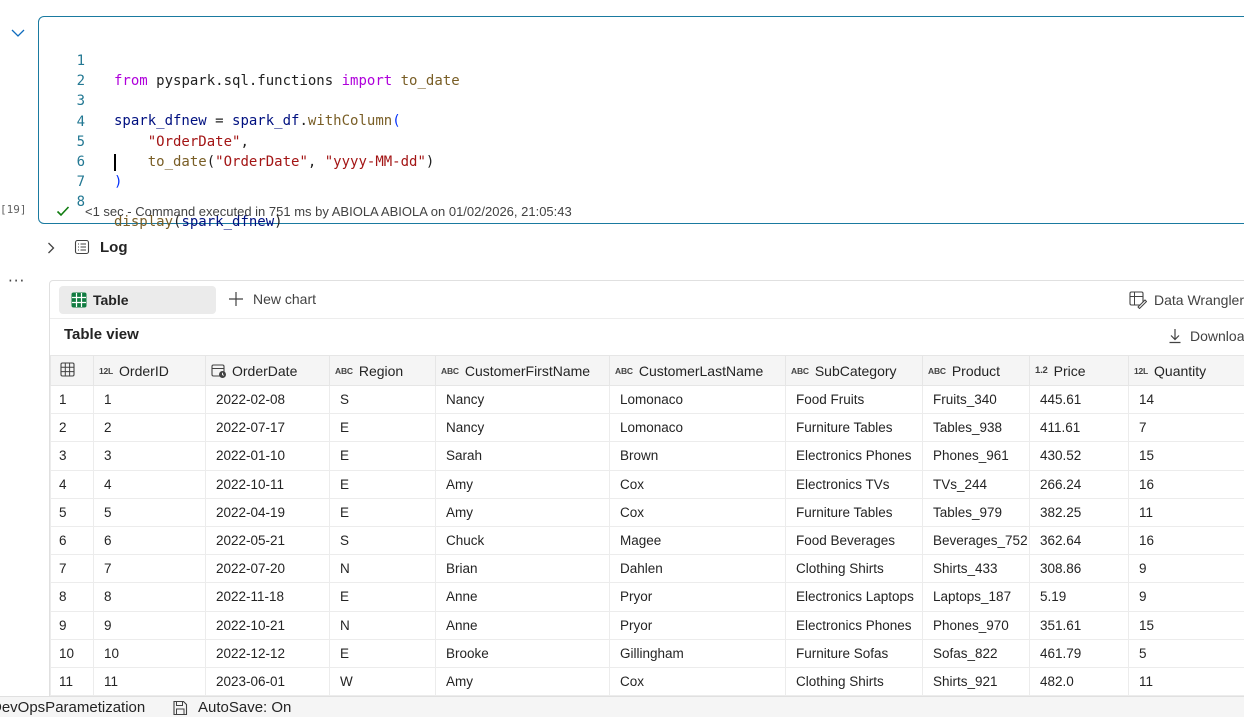 Image resolution: width=1244 pixels, height=717 pixels. What do you see at coordinates (72, 484) in the screenshot?
I see `row-index-cell: 4` at bounding box center [72, 484].